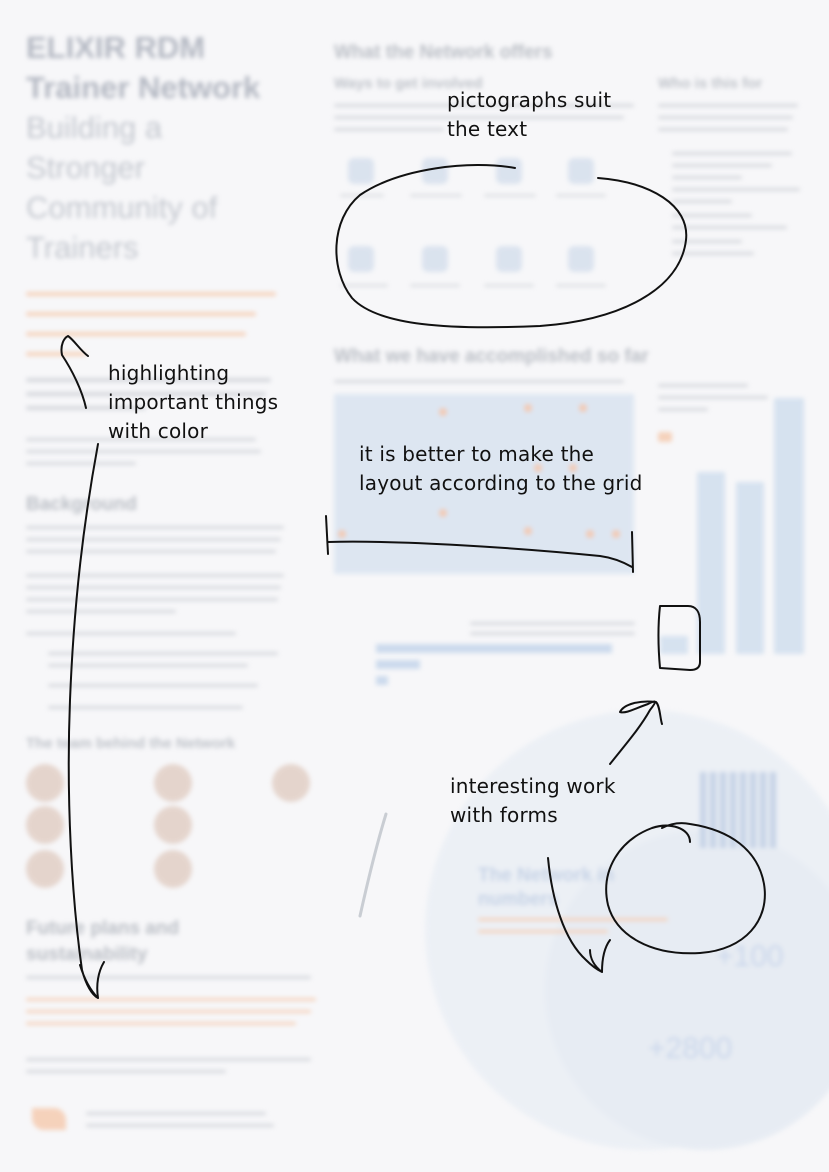 The width and height of the screenshot is (829, 1172). Describe the element at coordinates (74, 372) in the screenshot. I see `arrow-up-stroke` at that location.